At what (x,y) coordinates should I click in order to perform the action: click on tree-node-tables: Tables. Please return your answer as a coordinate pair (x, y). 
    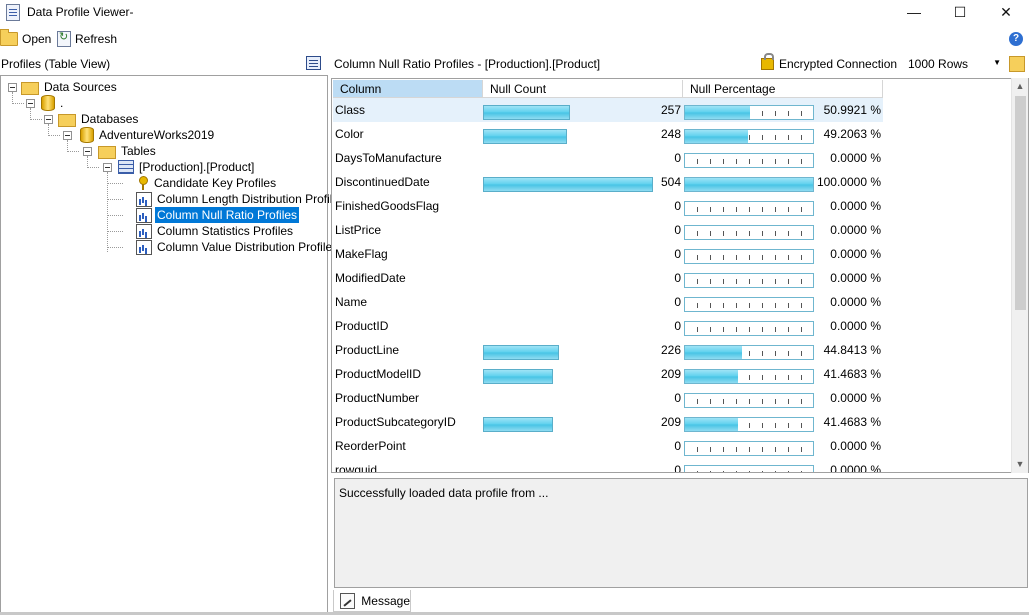
    Looking at the image, I should click on (128, 151).